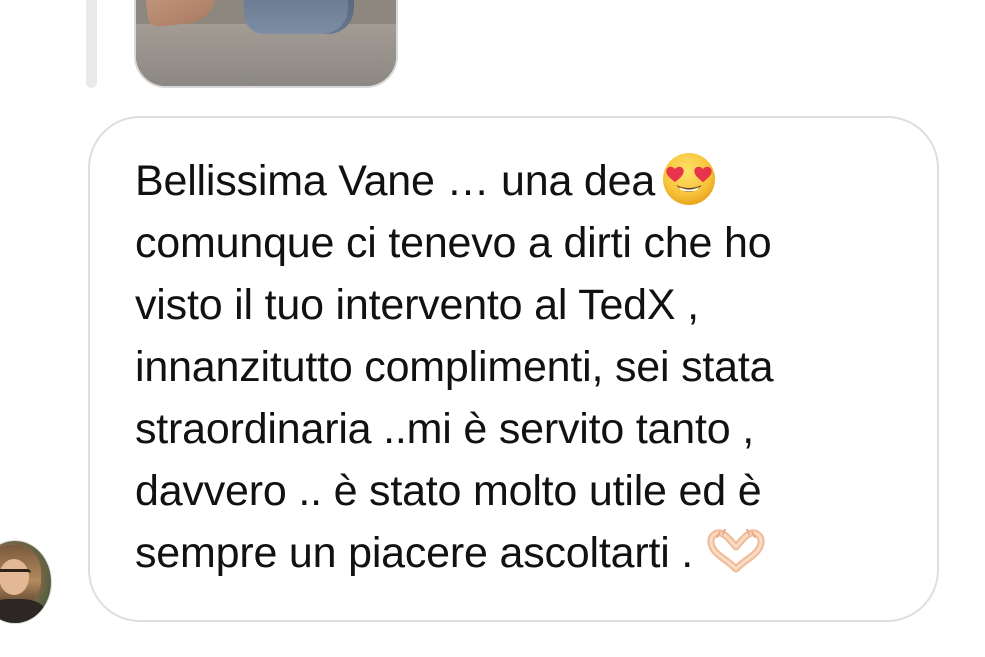  I want to click on sender-avatar, so click(26, 582).